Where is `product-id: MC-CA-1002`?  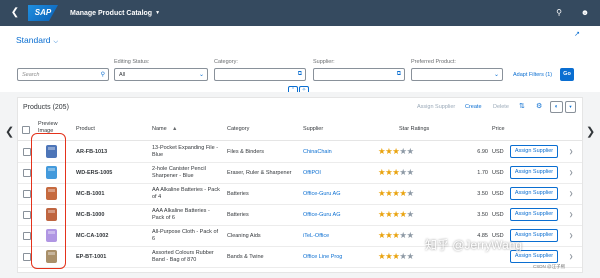
product-id: MC-CA-1002 is located at coordinates (92, 236).